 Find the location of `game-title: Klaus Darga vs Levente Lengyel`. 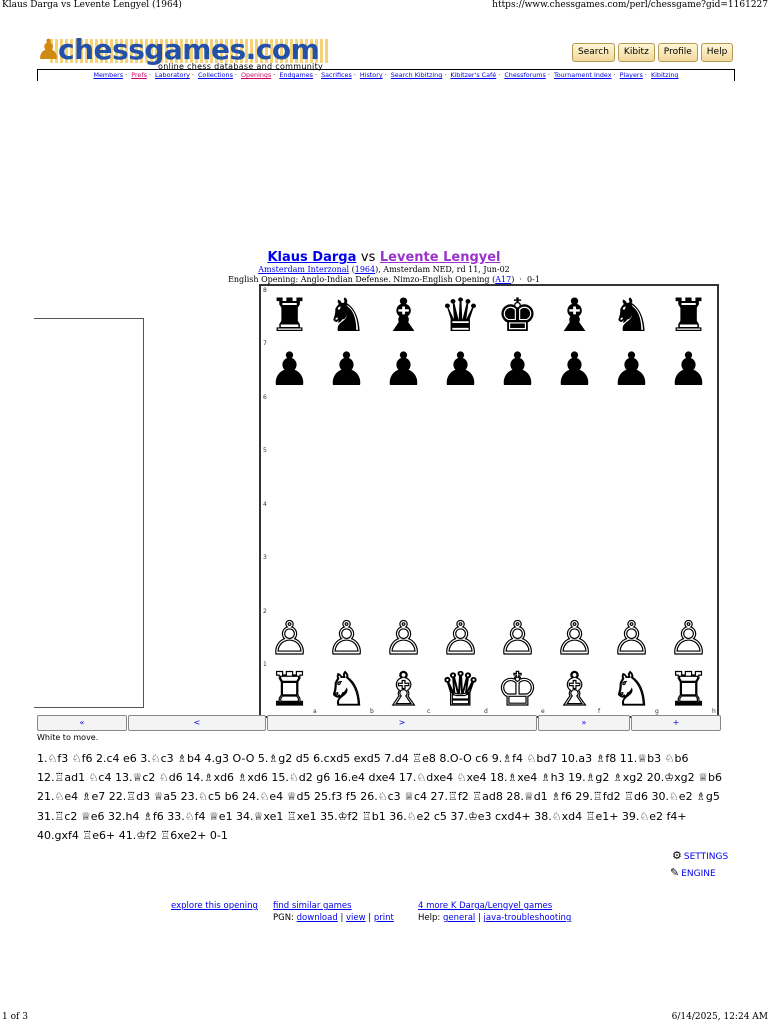

game-title: Klaus Darga vs Levente Lengyel is located at coordinates (384, 257).